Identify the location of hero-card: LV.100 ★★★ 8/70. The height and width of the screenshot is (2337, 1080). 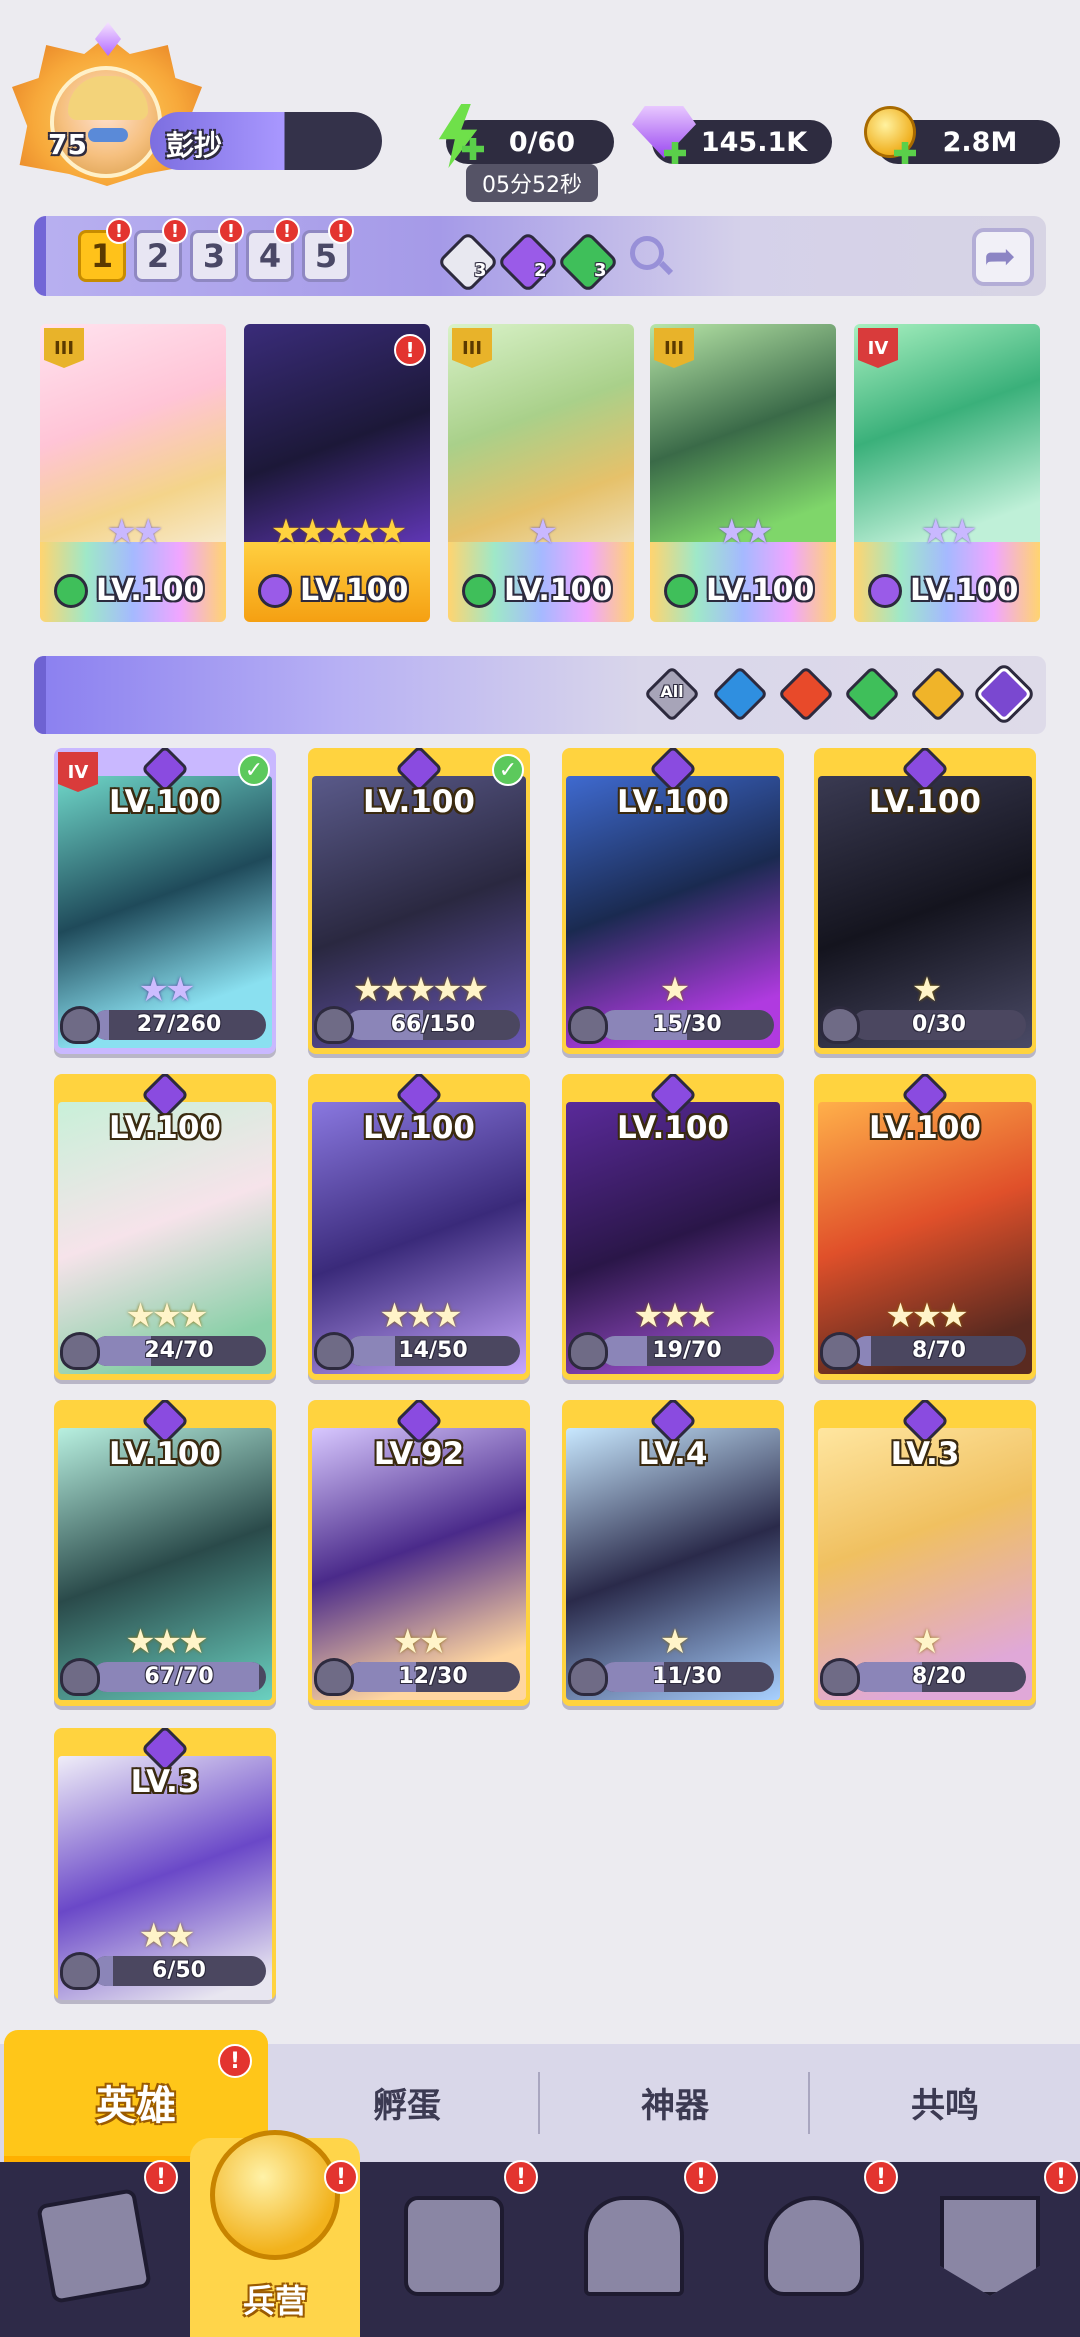
(925, 1227).